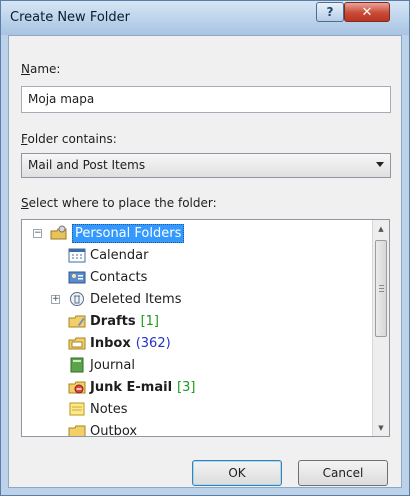 Image resolution: width=410 pixels, height=496 pixels. Describe the element at coordinates (237, 473) in the screenshot. I see `ok-button: OK` at that location.